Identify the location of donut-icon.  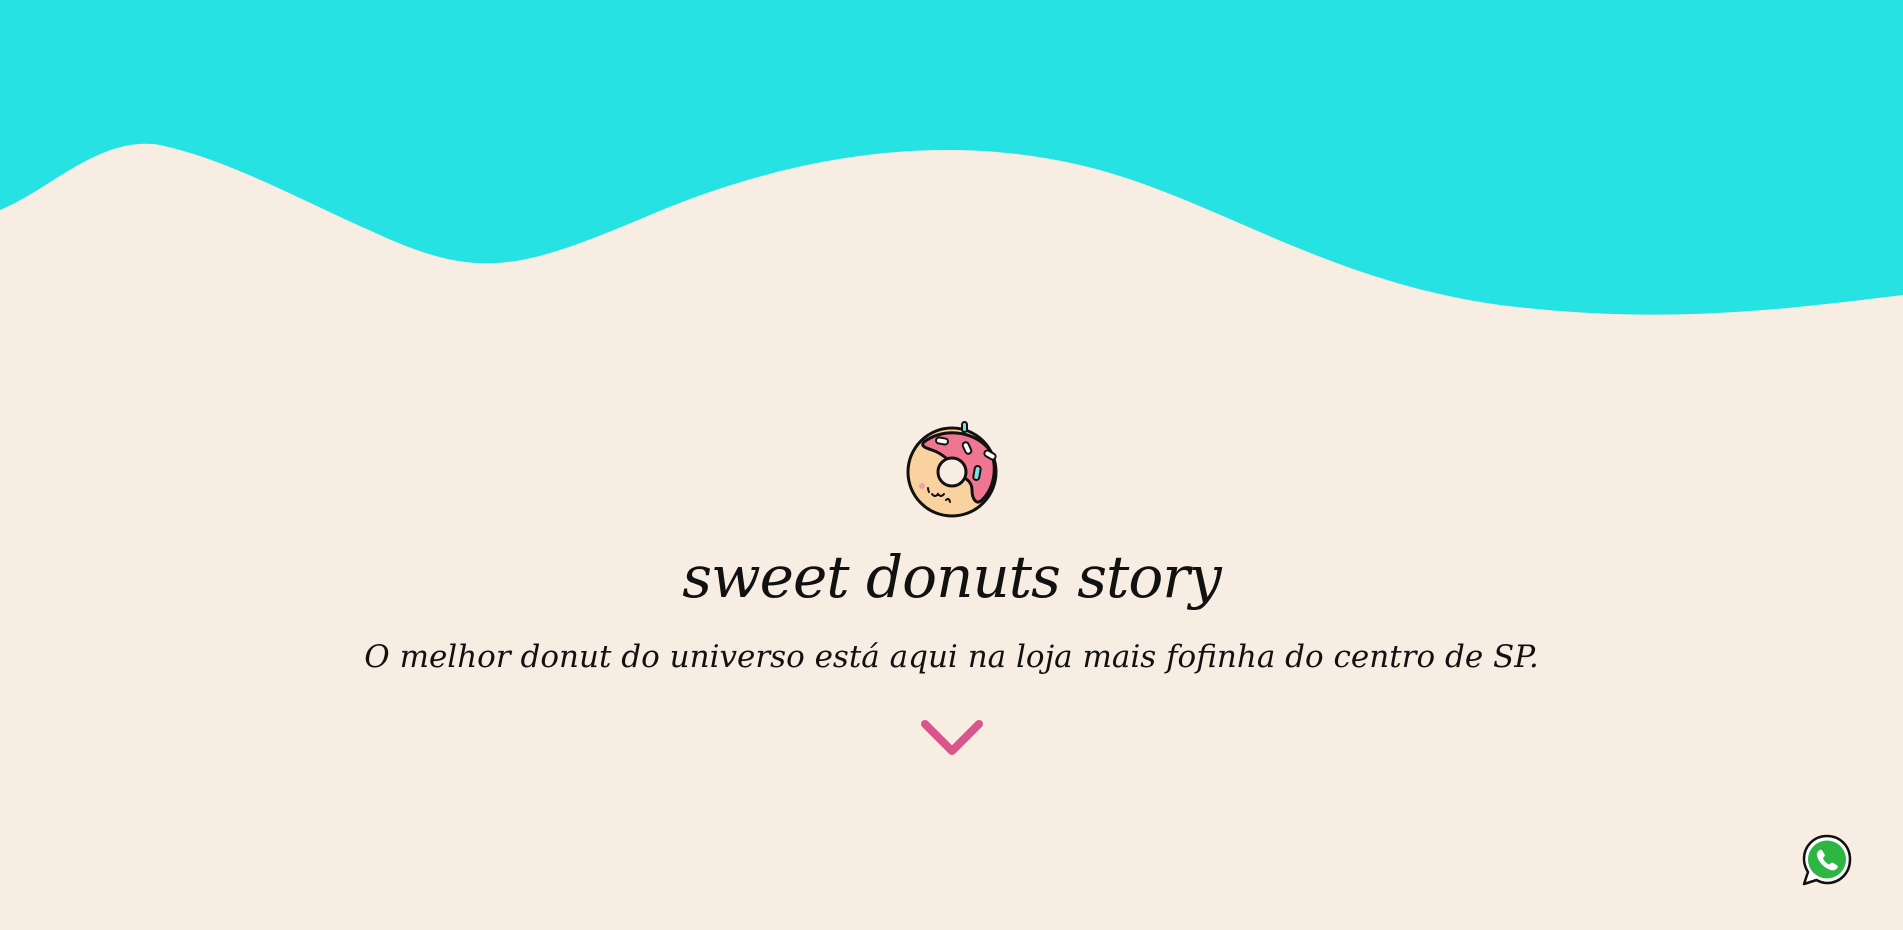
(951, 469).